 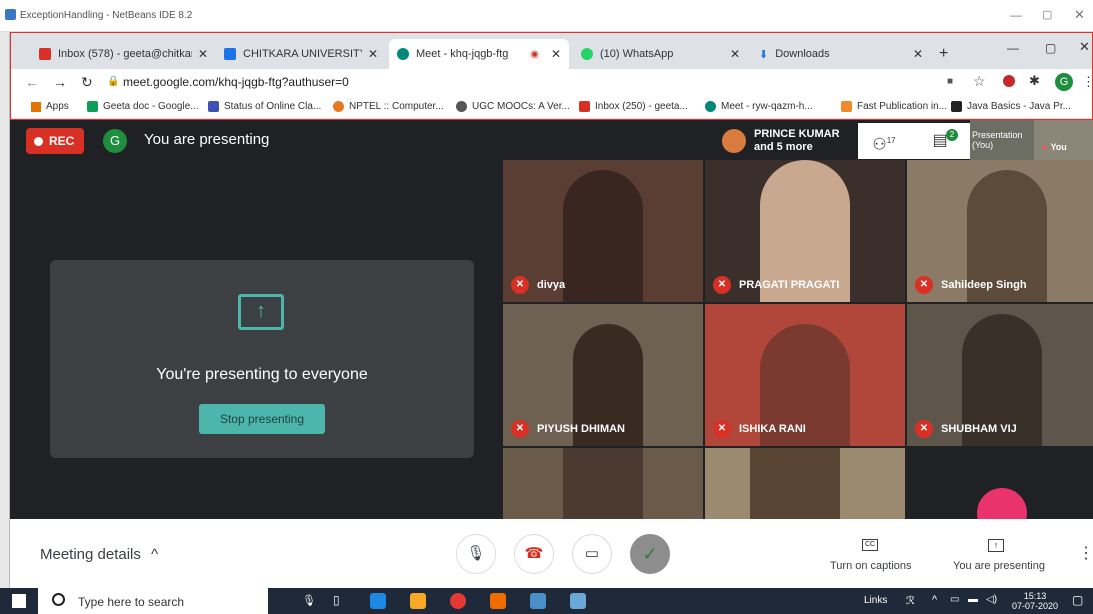 I want to click on presentation-thumbnail: Presentation (You), so click(x=1002, y=140).